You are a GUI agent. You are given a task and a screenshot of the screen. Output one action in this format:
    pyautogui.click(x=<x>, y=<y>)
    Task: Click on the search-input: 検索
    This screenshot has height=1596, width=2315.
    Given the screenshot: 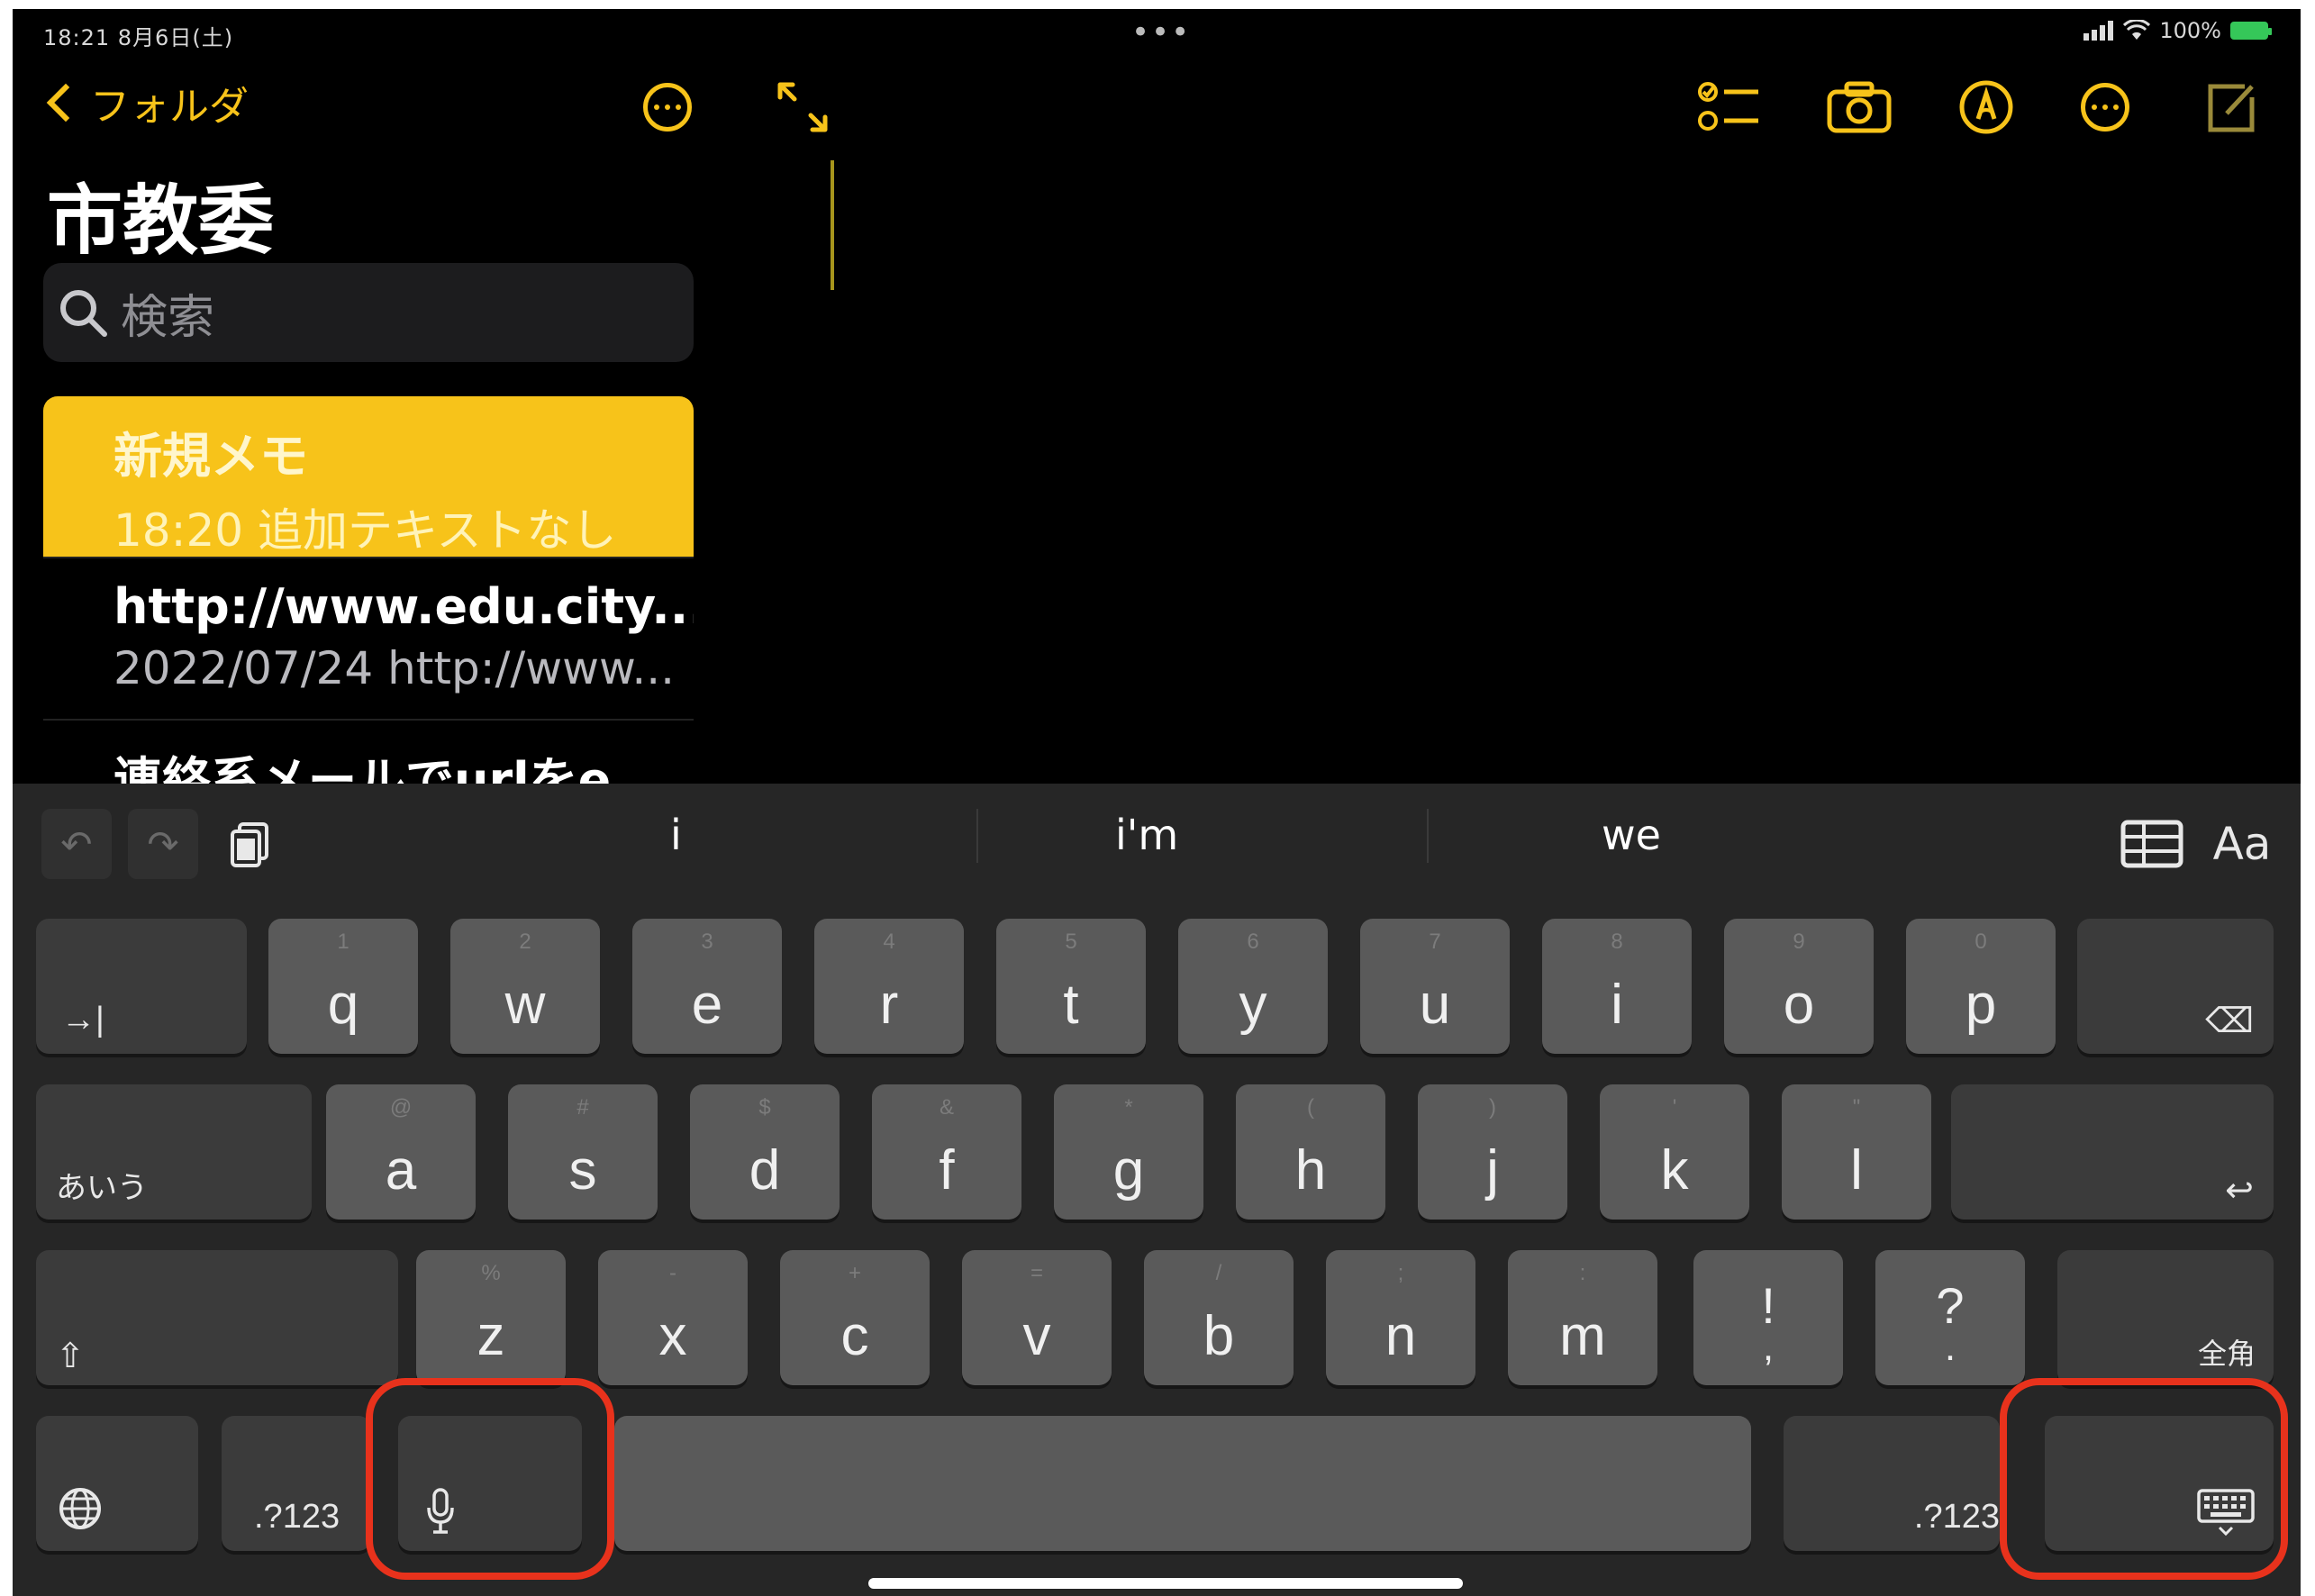 What is the action you would take?
    pyautogui.click(x=369, y=312)
    